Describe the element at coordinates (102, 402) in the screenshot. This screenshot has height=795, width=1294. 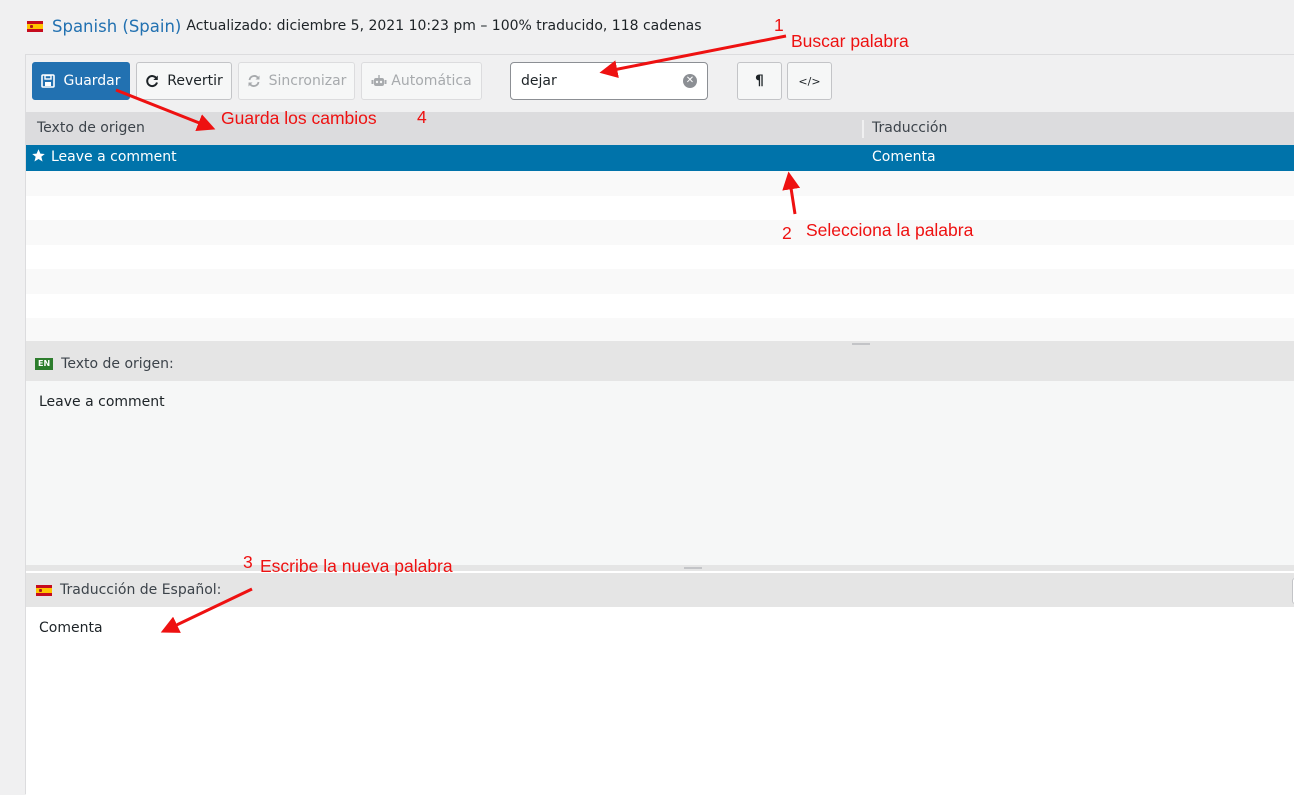
I see `source-text: Leave a comment` at that location.